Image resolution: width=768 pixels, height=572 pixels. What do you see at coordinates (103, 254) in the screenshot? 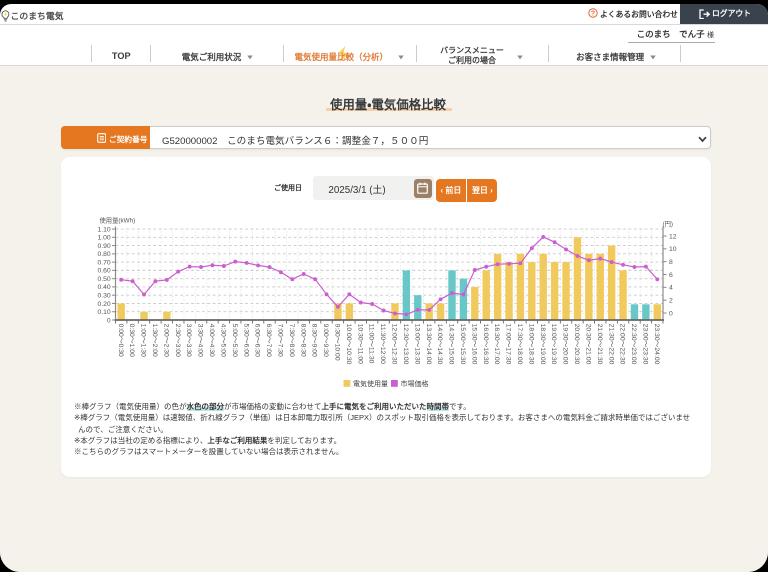
I see `svg-text: 0.80` at bounding box center [103, 254].